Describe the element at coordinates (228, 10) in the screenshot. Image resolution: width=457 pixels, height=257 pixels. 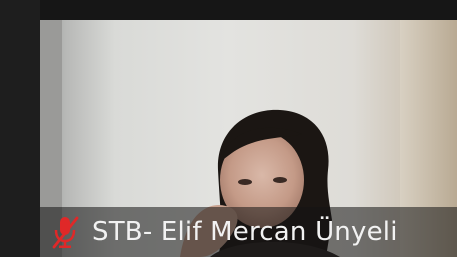
I see `window-top-bar` at that location.